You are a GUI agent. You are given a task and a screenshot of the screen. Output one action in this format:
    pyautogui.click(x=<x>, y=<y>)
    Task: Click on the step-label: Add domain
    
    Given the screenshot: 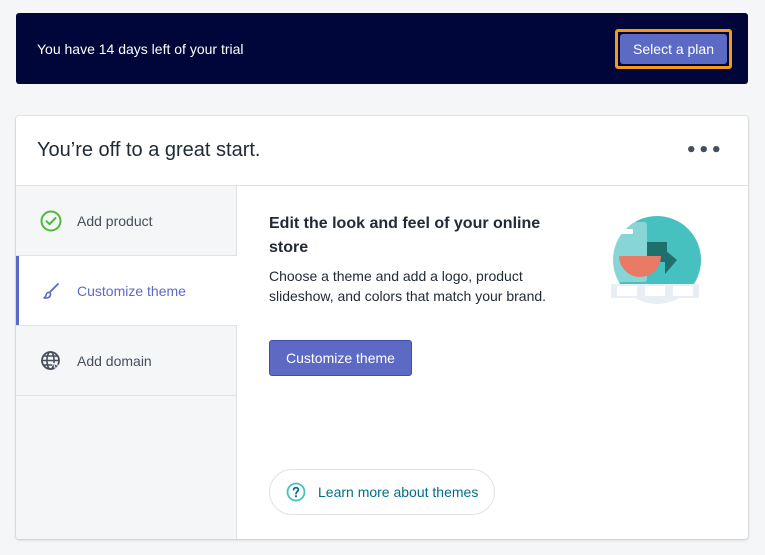 What is the action you would take?
    pyautogui.click(x=114, y=360)
    